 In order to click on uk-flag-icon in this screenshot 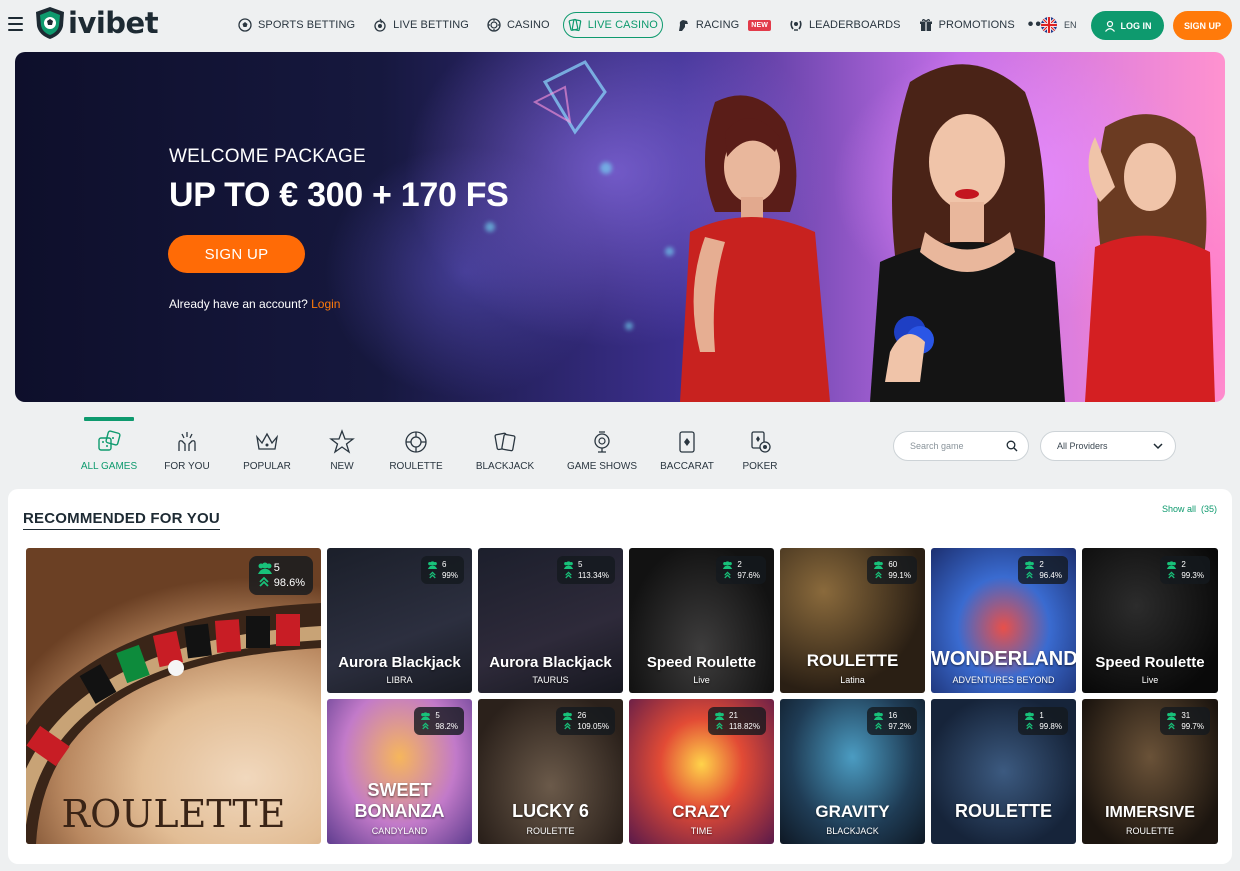, I will do `click(1049, 25)`.